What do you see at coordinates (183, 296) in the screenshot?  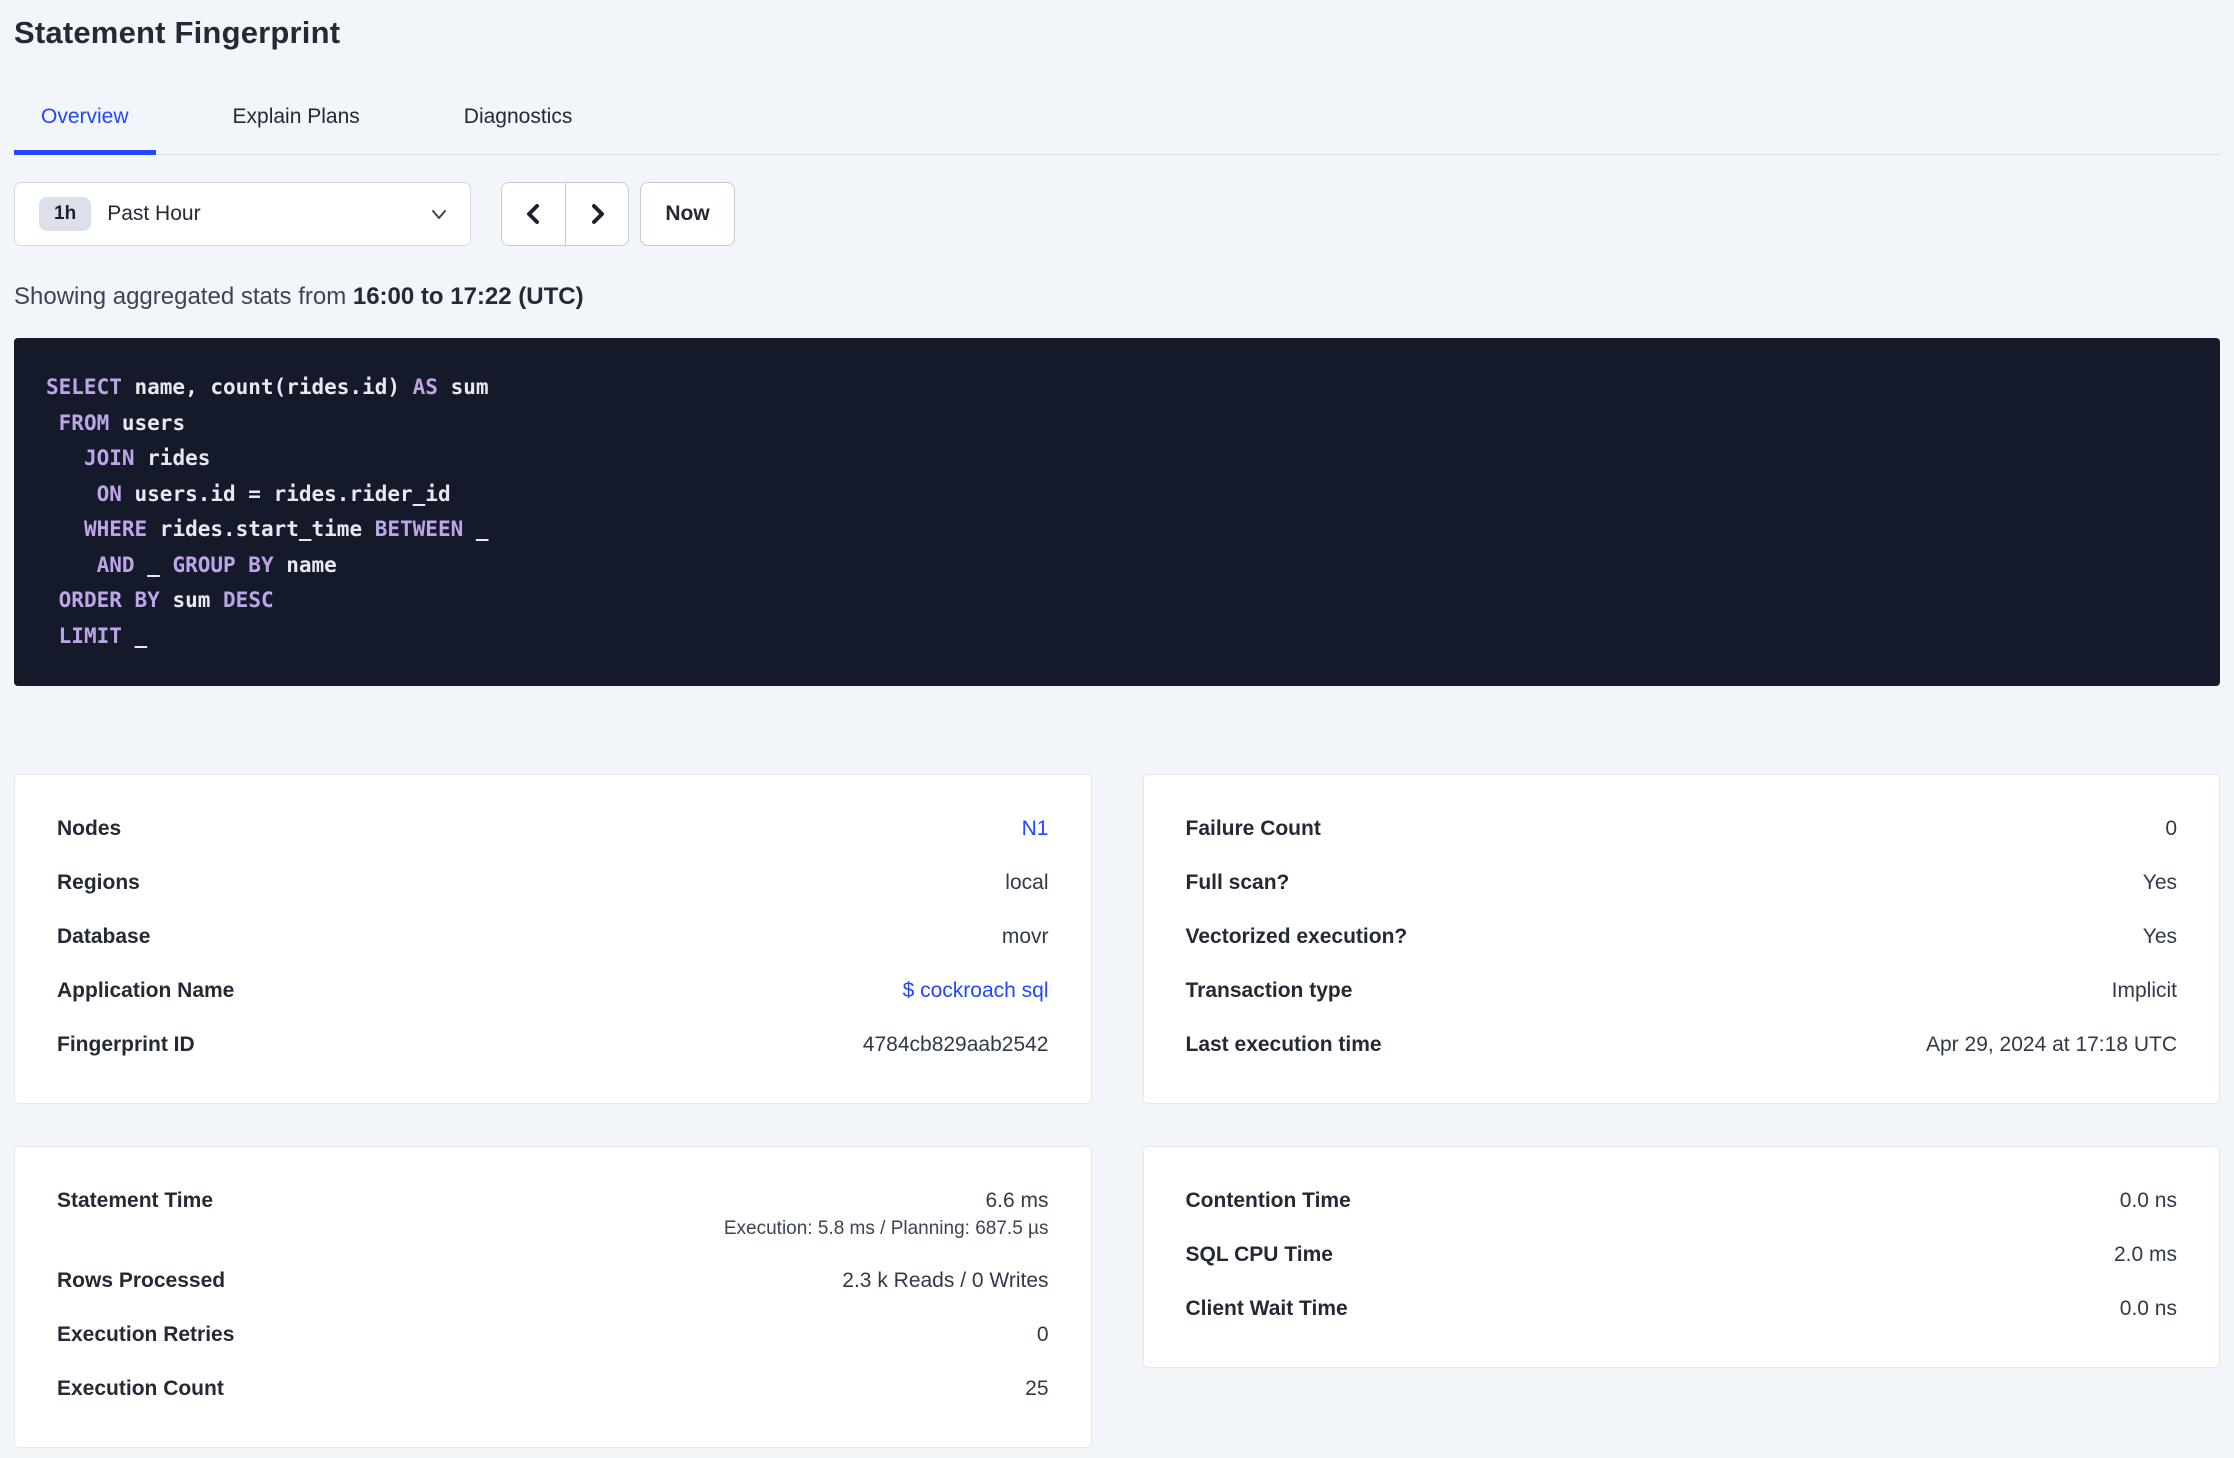 I see `stats-line-prefix: Showing aggregated stats from` at bounding box center [183, 296].